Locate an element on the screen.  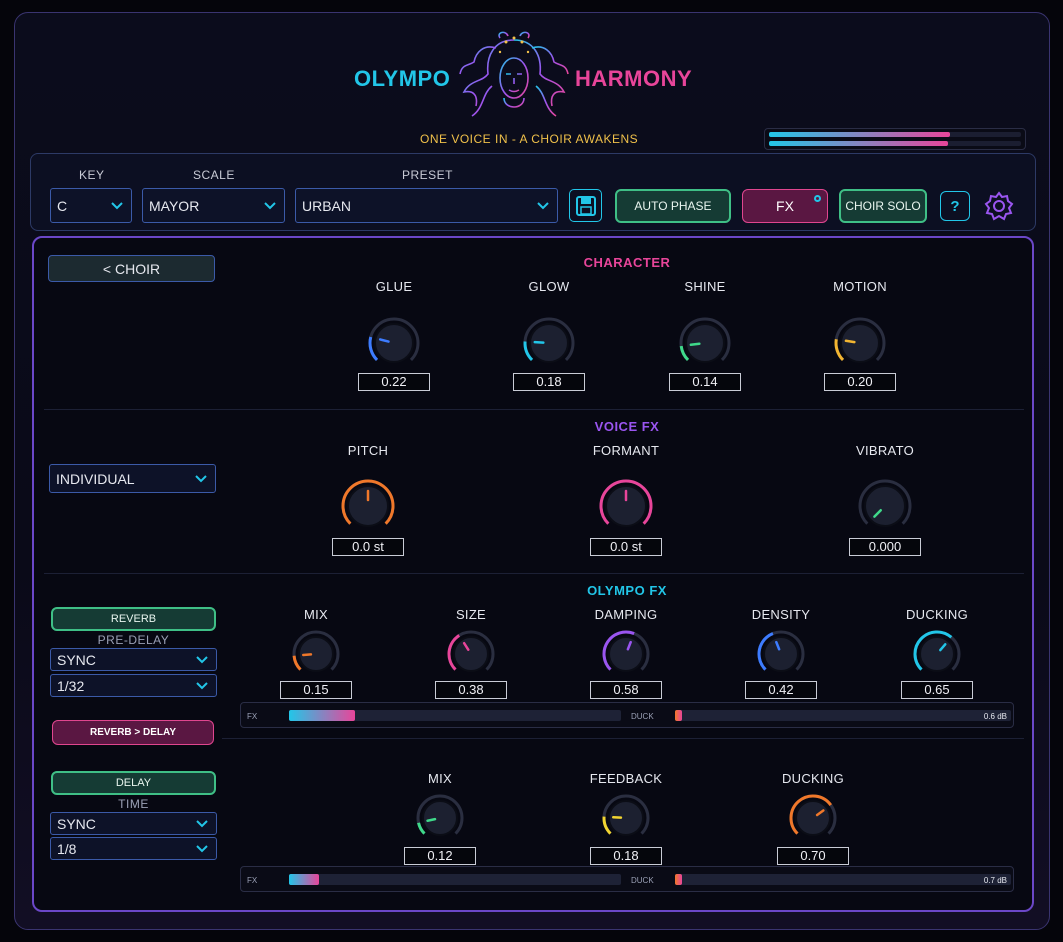
save-icon is located at coordinates (585, 205).